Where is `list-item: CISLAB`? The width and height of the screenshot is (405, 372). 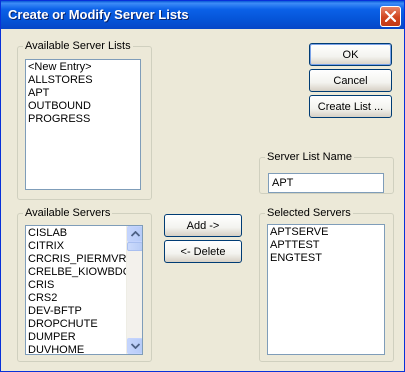
list-item: CISLAB is located at coordinates (77, 233).